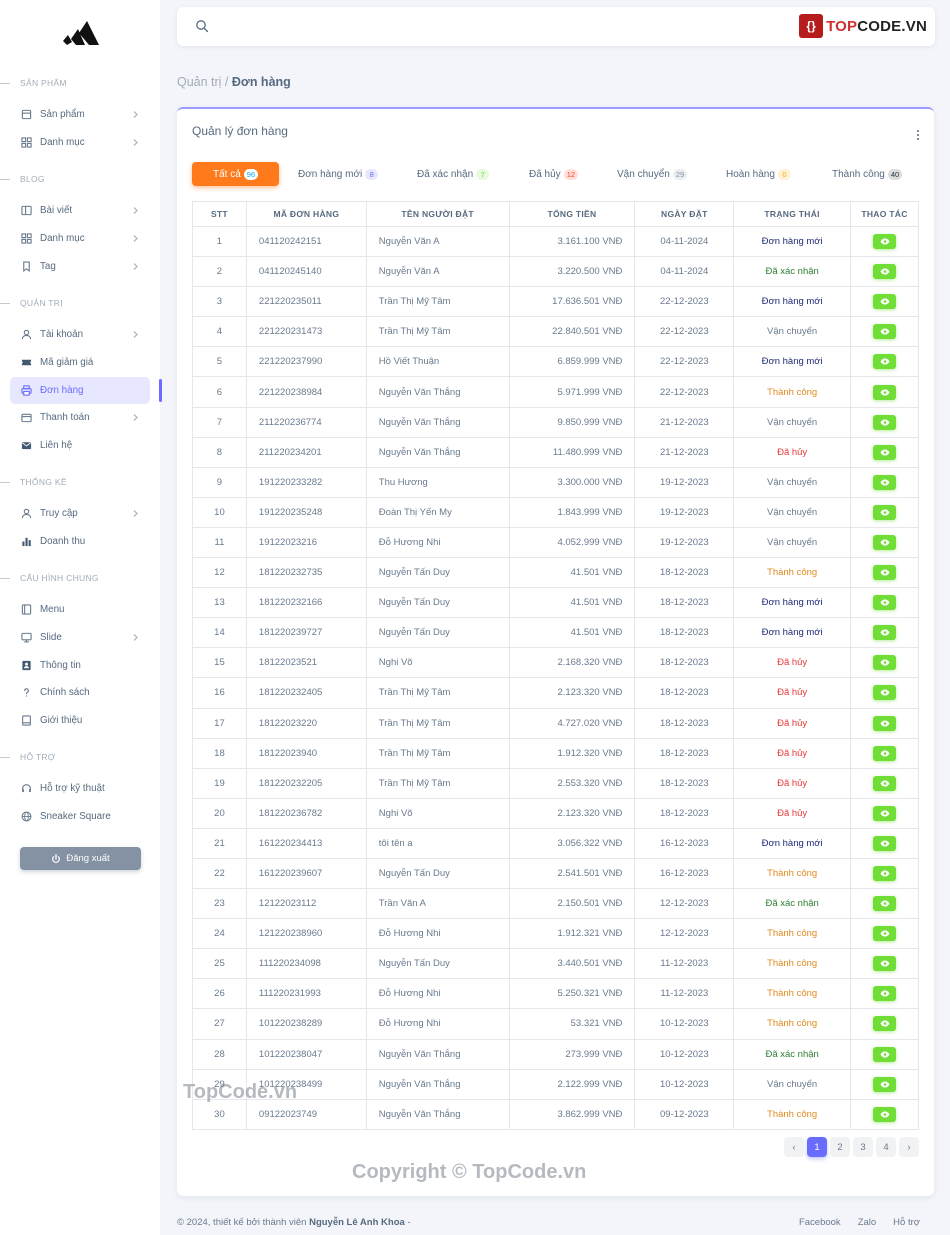 The height and width of the screenshot is (1235, 950). Describe the element at coordinates (792, 214) in the screenshot. I see `column-header: TRẠNG THÁI` at that location.